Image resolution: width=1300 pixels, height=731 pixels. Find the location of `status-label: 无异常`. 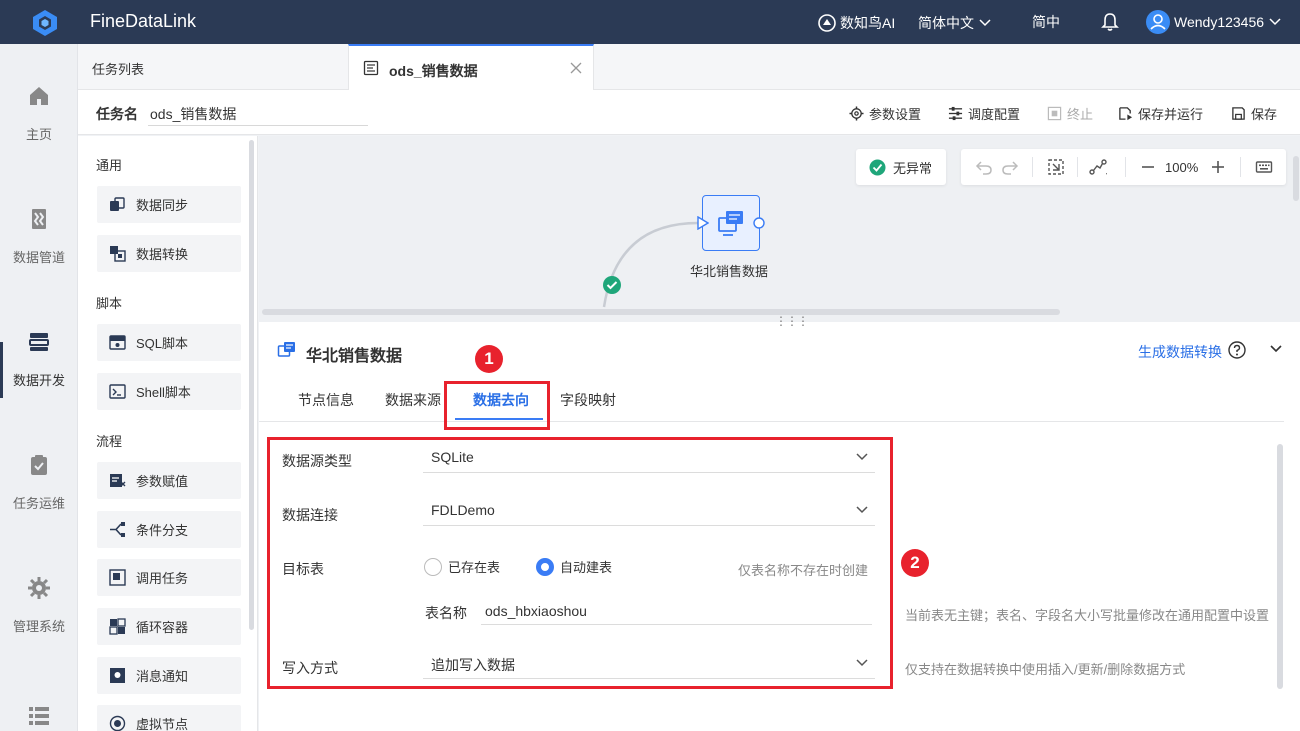

status-label: 无异常 is located at coordinates (913, 168).